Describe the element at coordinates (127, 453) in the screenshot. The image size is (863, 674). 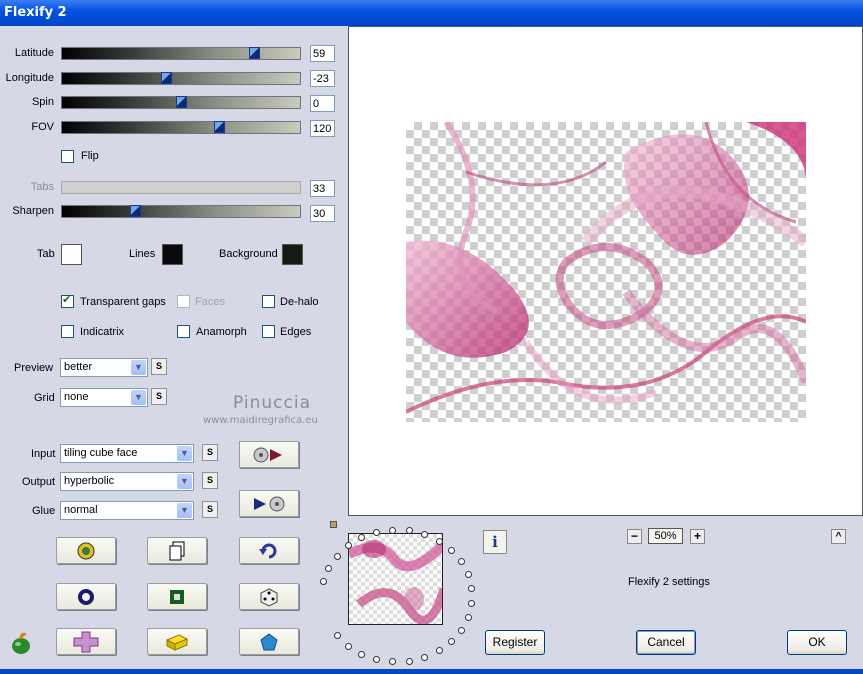
I see `input-select: tiling cube face ▼` at that location.